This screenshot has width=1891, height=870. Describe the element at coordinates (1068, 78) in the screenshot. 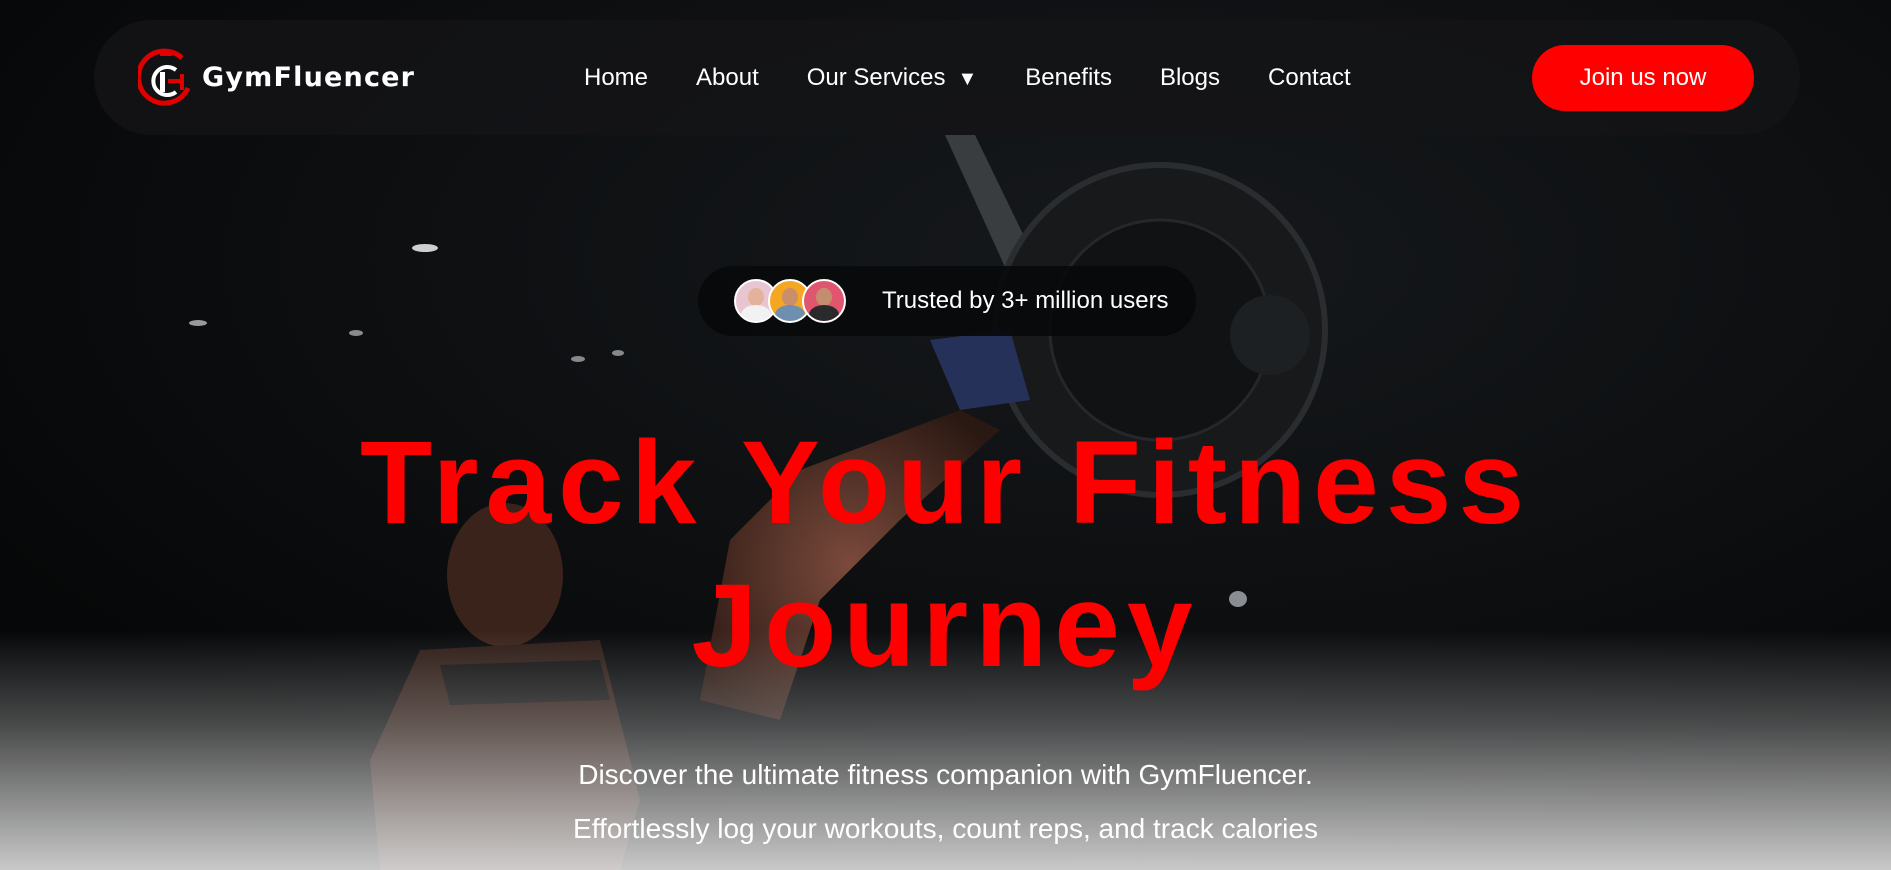

I see `nav-item-benefits: Benefits` at that location.